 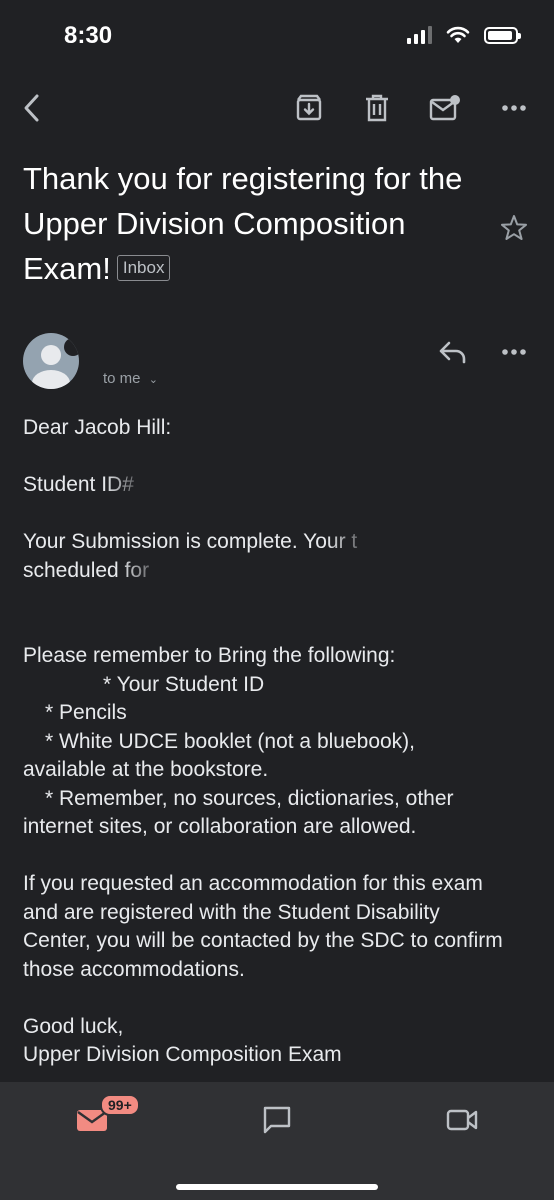 What do you see at coordinates (278, 571) in the screenshot?
I see `submission-line-2: scheduled for` at bounding box center [278, 571].